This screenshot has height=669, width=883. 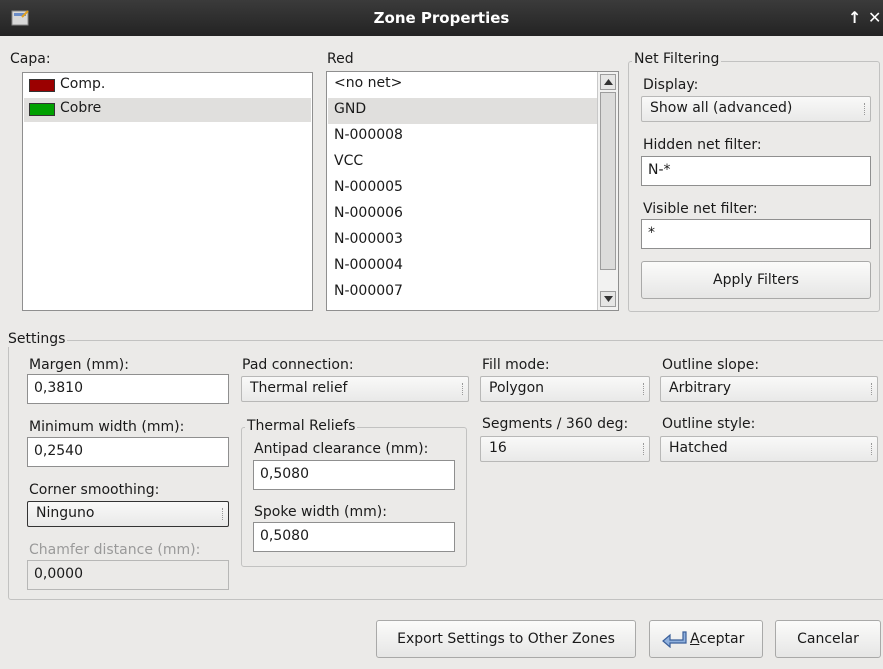 What do you see at coordinates (828, 639) in the screenshot?
I see `cancel-button: Cancelar` at bounding box center [828, 639].